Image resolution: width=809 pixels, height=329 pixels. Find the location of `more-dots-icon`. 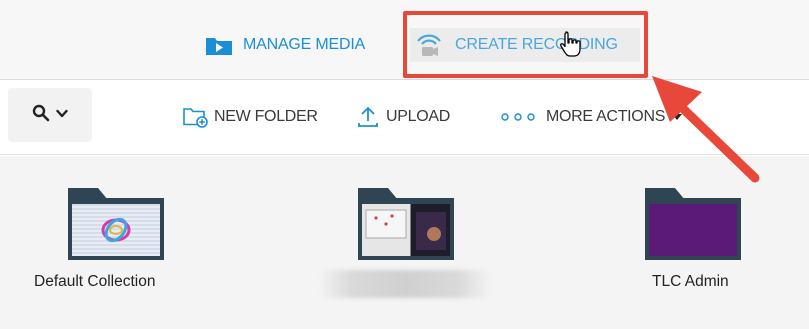

more-dots-icon is located at coordinates (520, 117).